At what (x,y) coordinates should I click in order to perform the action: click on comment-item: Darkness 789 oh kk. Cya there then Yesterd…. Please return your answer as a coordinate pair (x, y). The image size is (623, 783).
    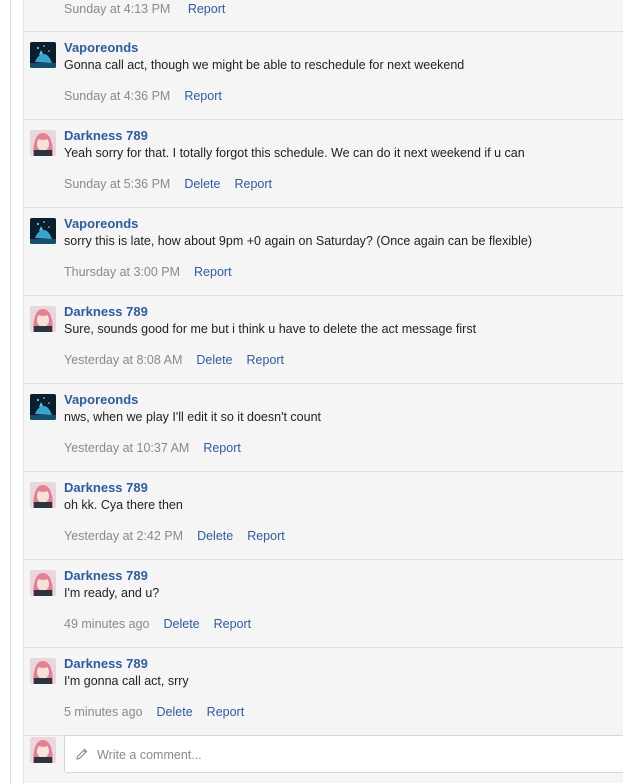
    Looking at the image, I should click on (323, 516).